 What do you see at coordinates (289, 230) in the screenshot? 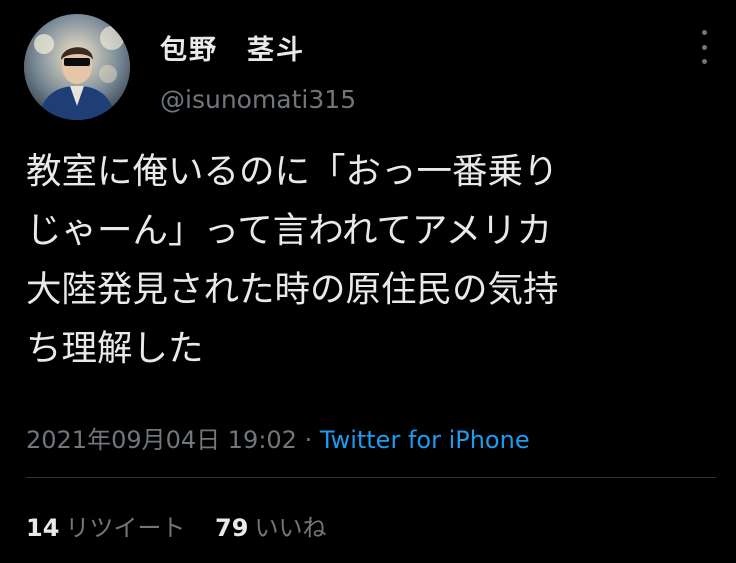
I see `tweet-text-line: じゃーん」って言われてアメリカ` at bounding box center [289, 230].